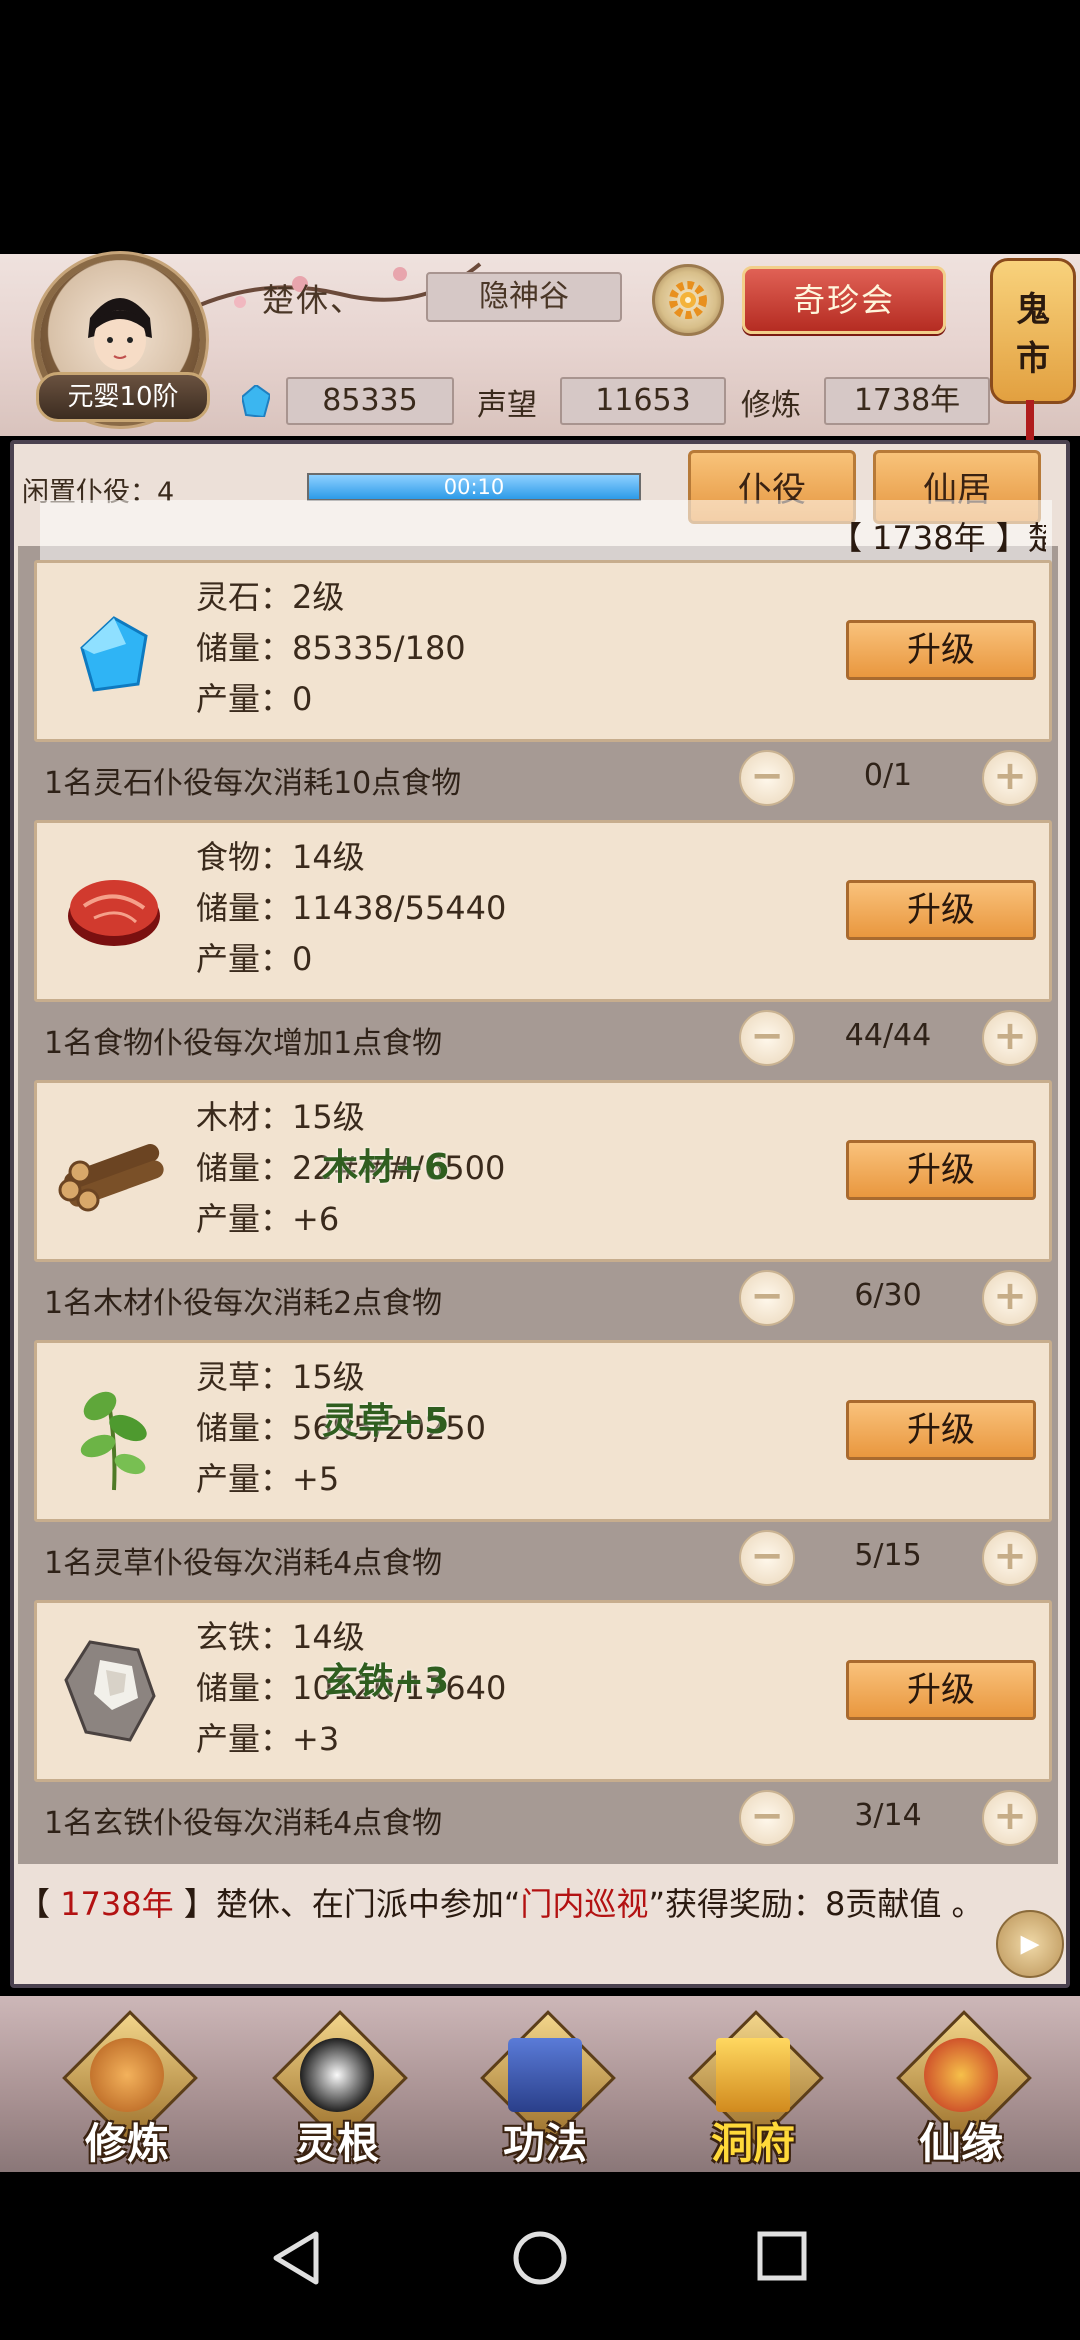  I want to click on treasure-auction-button: 奇珍会, so click(844, 300).